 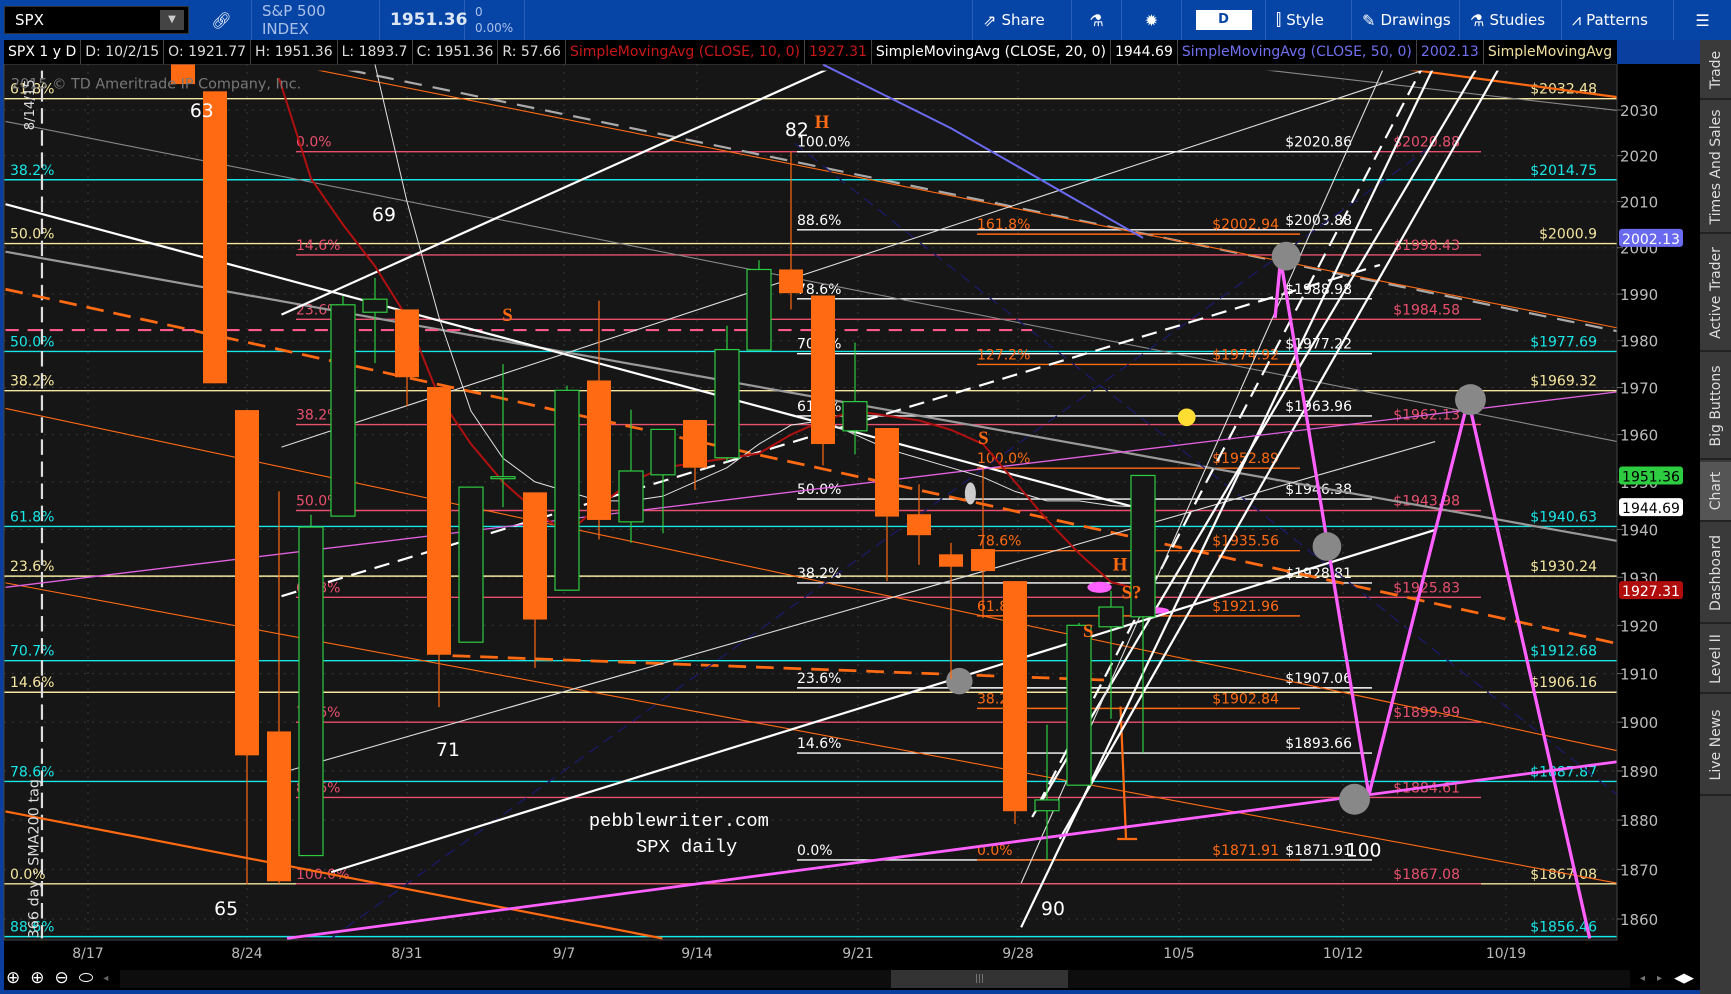 What do you see at coordinates (1022, 20) in the screenshot?
I see `share-button: ⇗ Share` at bounding box center [1022, 20].